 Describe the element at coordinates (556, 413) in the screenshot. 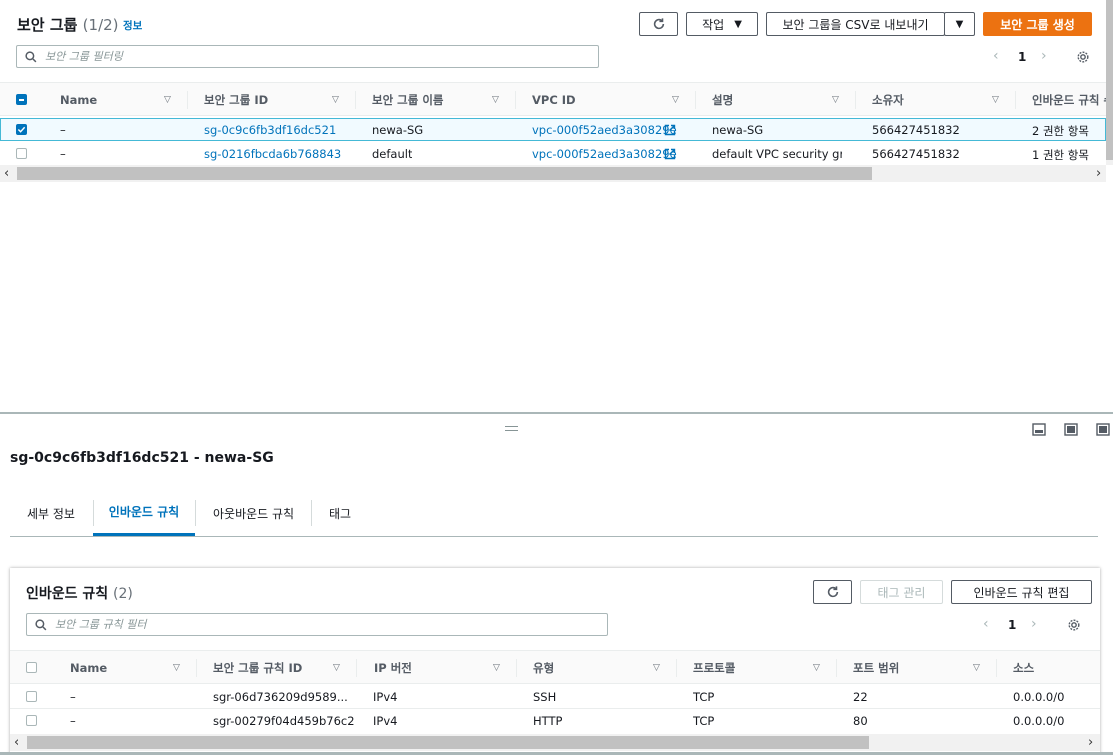

I see `split-panel-divider` at that location.